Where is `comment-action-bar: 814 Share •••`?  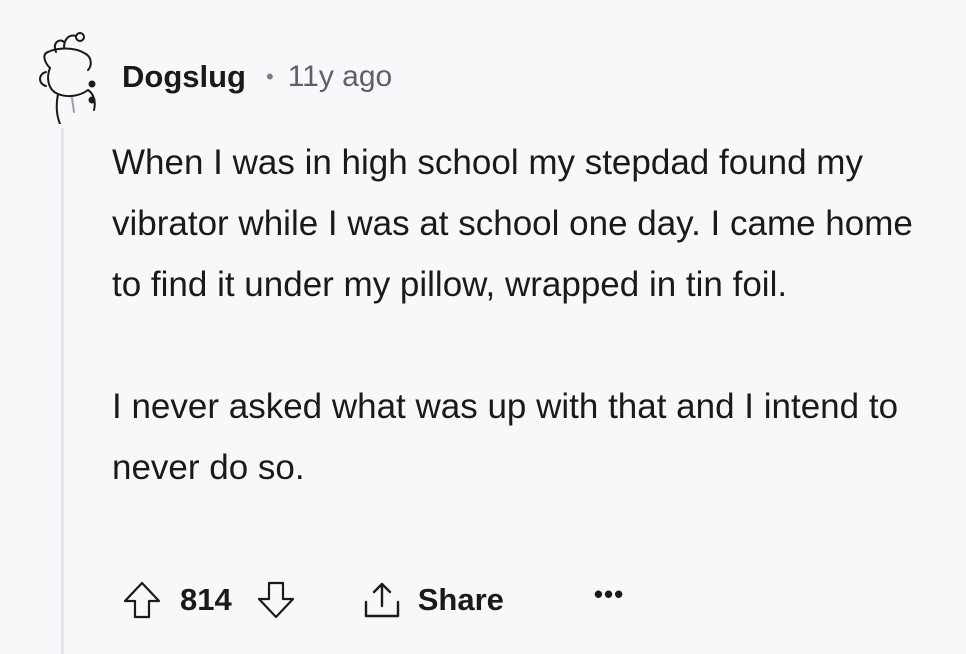 comment-action-bar: 814 Share ••• is located at coordinates (372, 600).